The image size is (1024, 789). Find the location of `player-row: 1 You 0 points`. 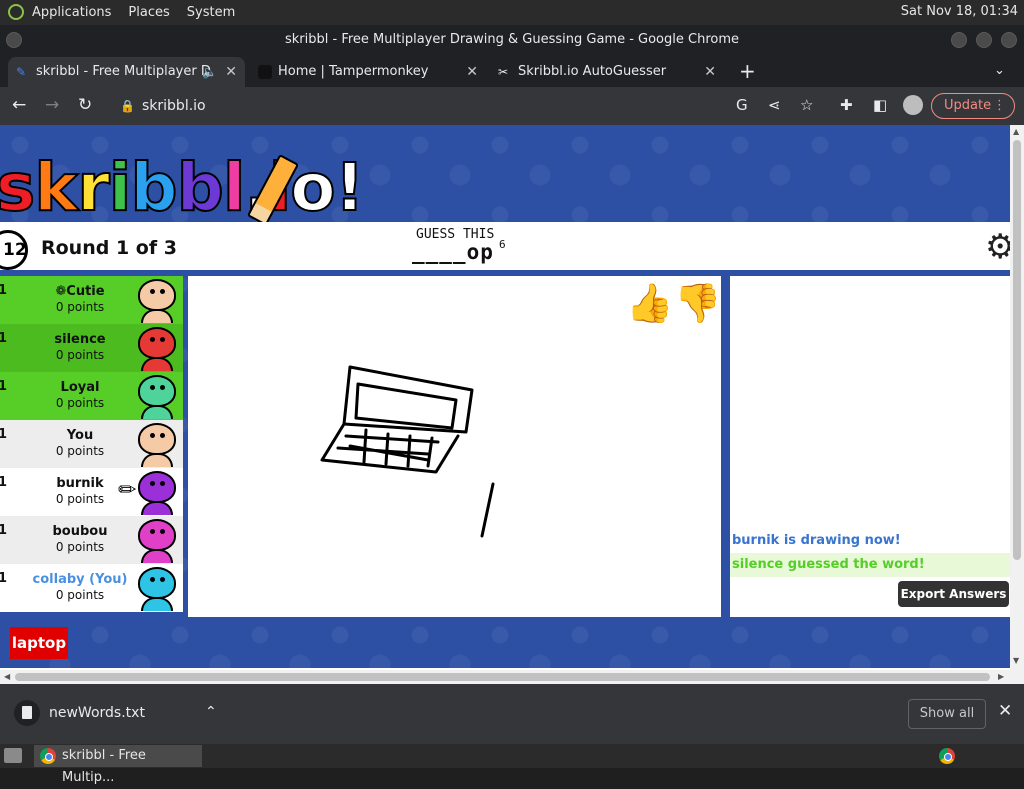

player-row: 1 You 0 points is located at coordinates (91, 444).